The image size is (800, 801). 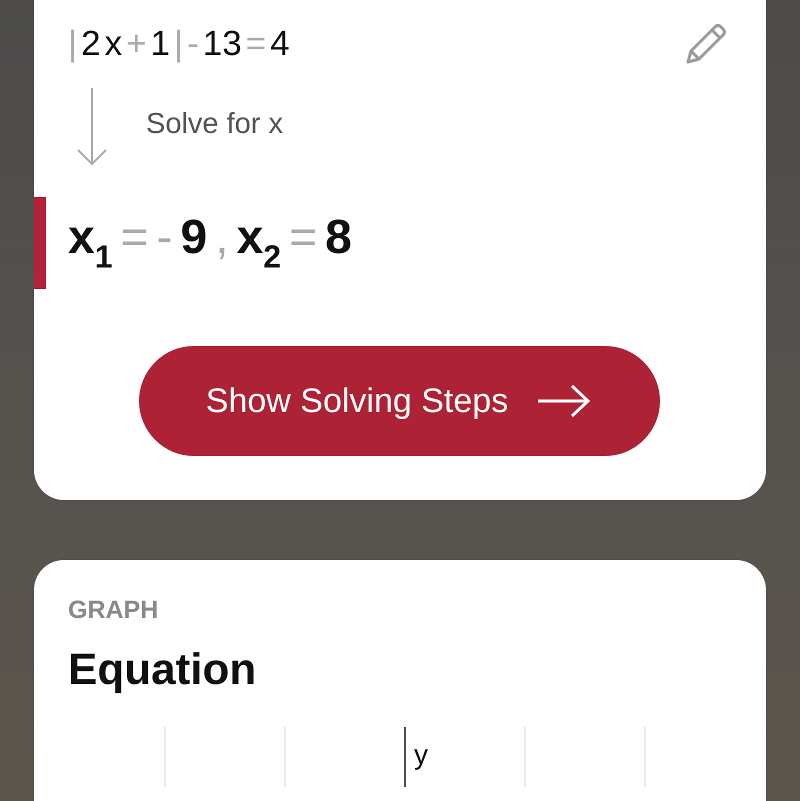 What do you see at coordinates (222, 238) in the screenshot?
I see `operator: ,` at bounding box center [222, 238].